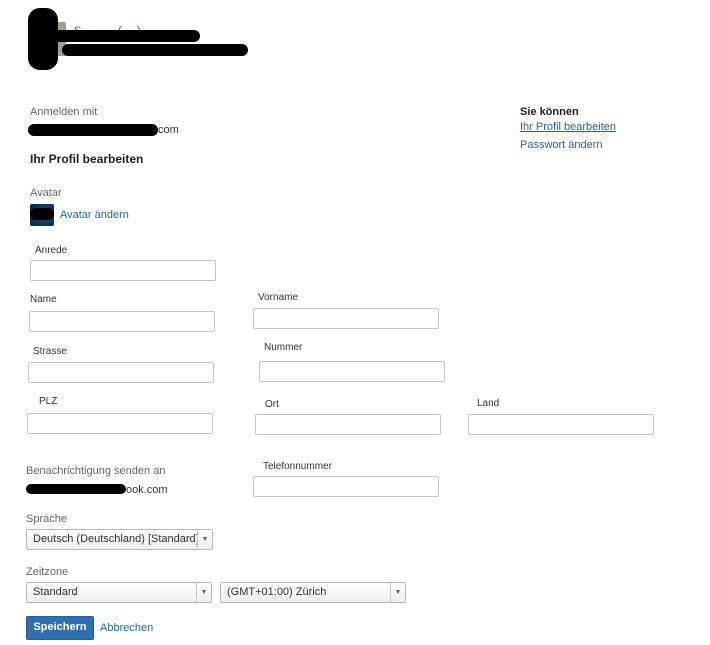 This screenshot has width=710, height=645. I want to click on language-select: Deutsch (Deutschland) [Standard] ▼, so click(119, 539).